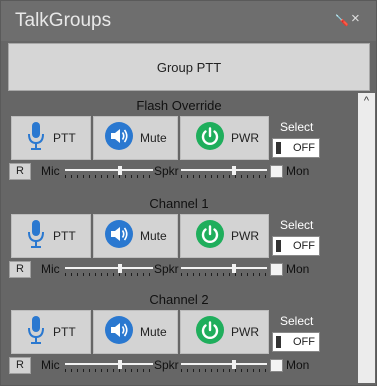 The width and height of the screenshot is (377, 386). Describe the element at coordinates (179, 105) in the screenshot. I see `channel-name: Flash Override` at that location.